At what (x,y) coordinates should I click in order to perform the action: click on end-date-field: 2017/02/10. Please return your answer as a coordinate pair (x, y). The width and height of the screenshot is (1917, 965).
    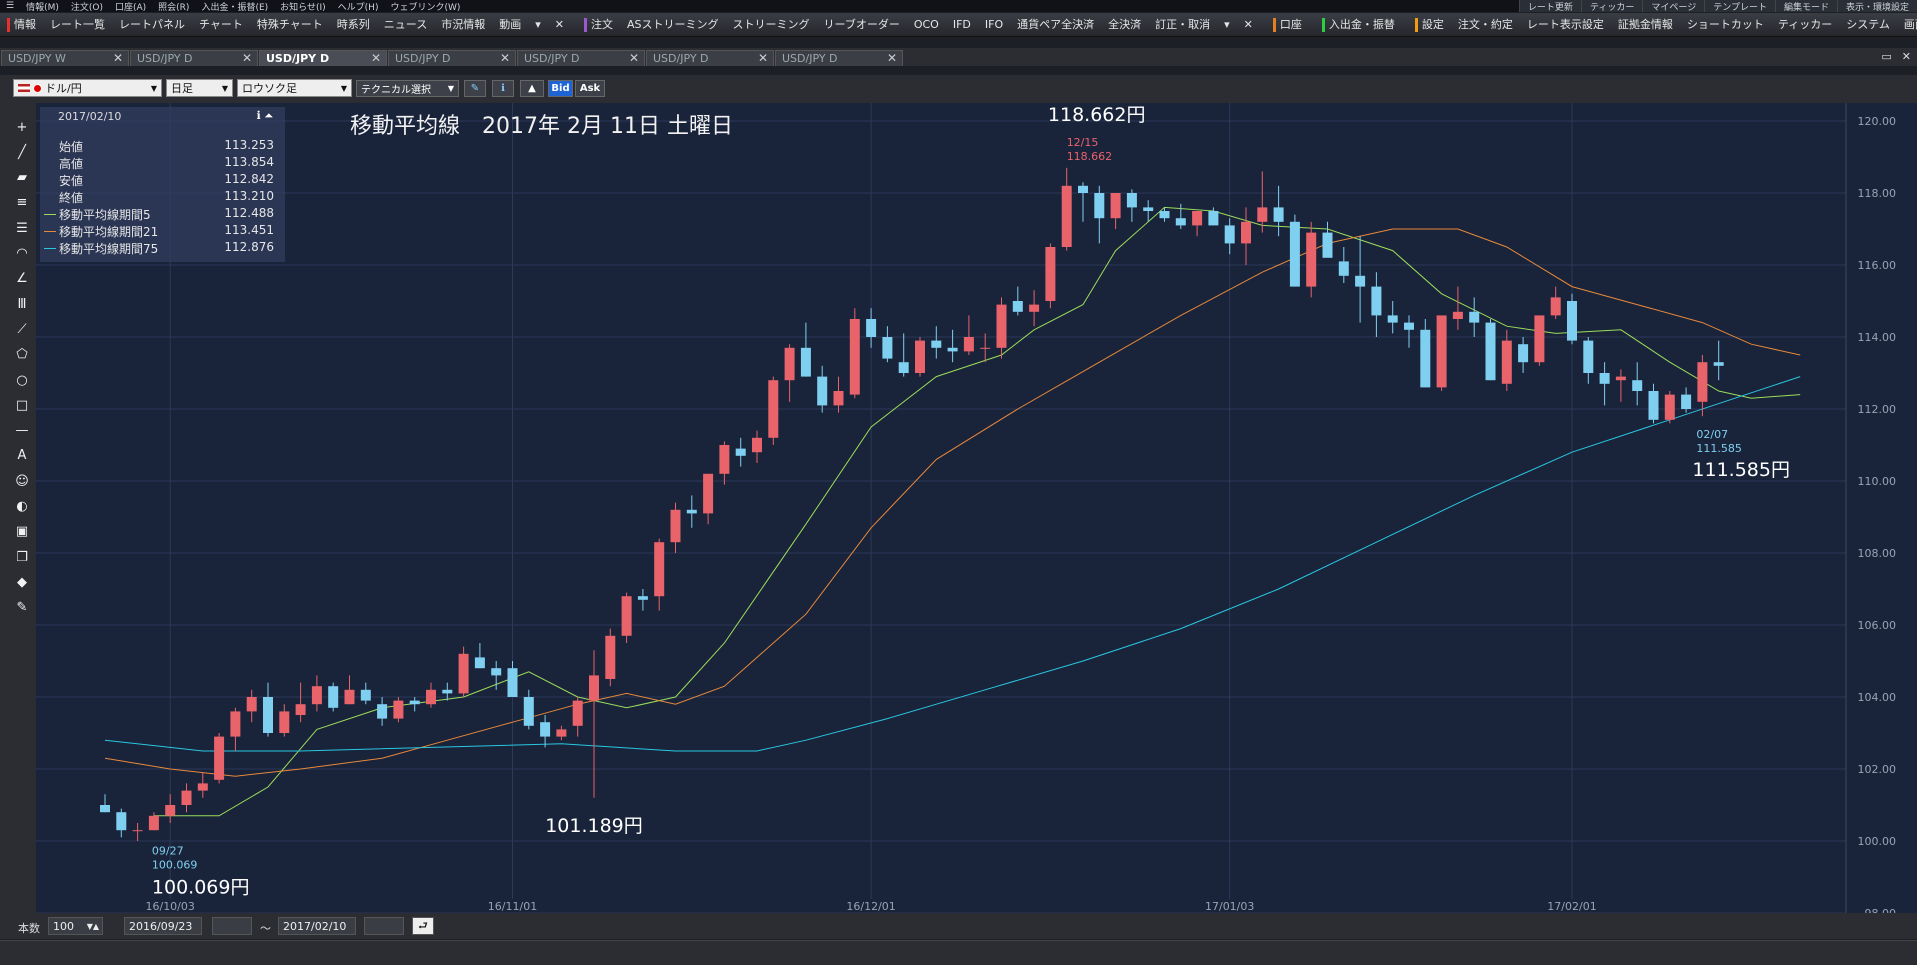
    Looking at the image, I should click on (317, 926).